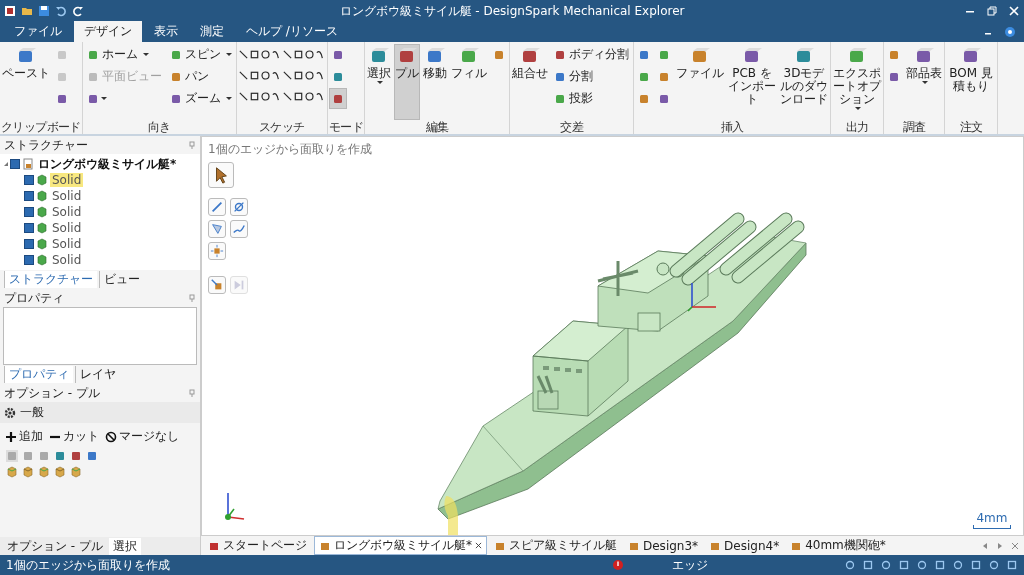 The image size is (1024, 575). I want to click on ribbon-tab: デザイン, so click(108, 31).